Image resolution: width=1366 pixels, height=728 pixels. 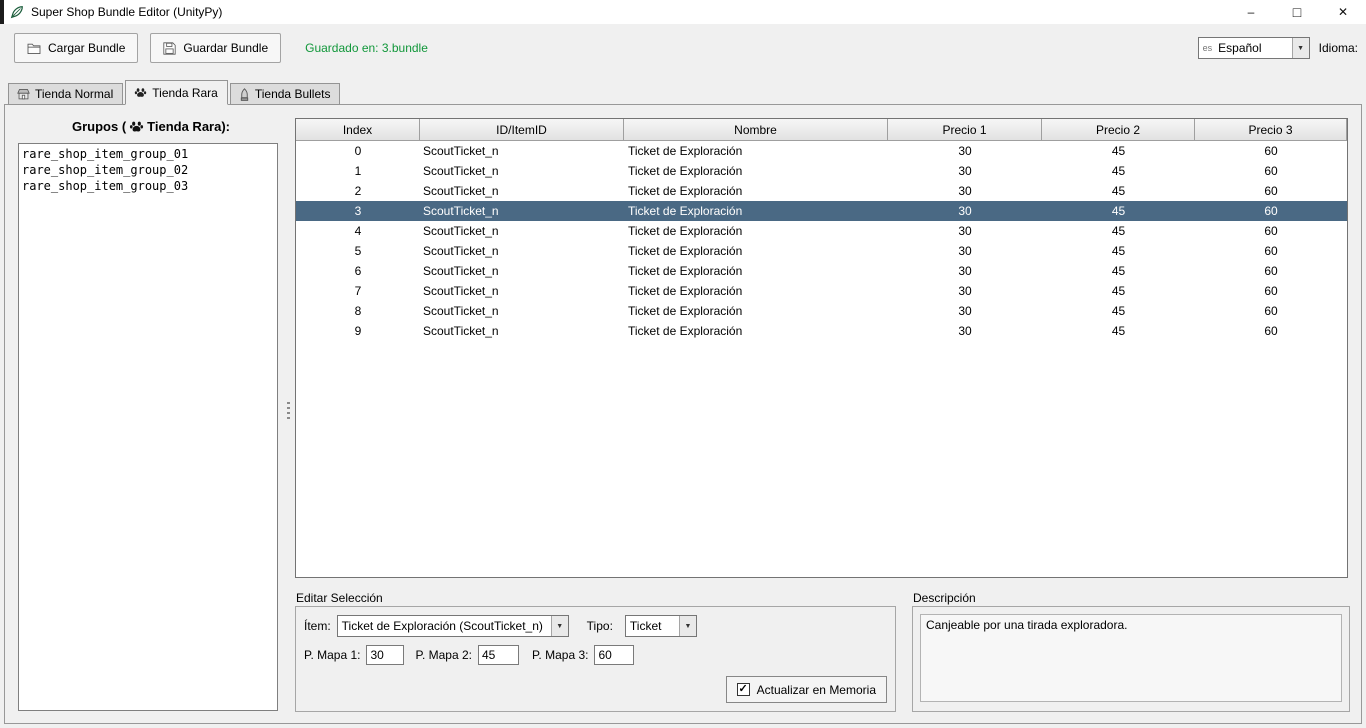 What do you see at coordinates (99, 126) in the screenshot?
I see `groups-heading-prefix: Grupos (` at bounding box center [99, 126].